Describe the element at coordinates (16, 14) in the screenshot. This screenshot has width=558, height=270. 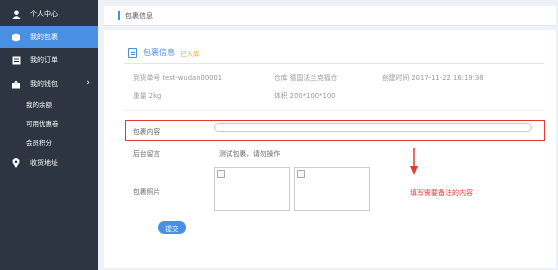
I see `user-icon` at that location.